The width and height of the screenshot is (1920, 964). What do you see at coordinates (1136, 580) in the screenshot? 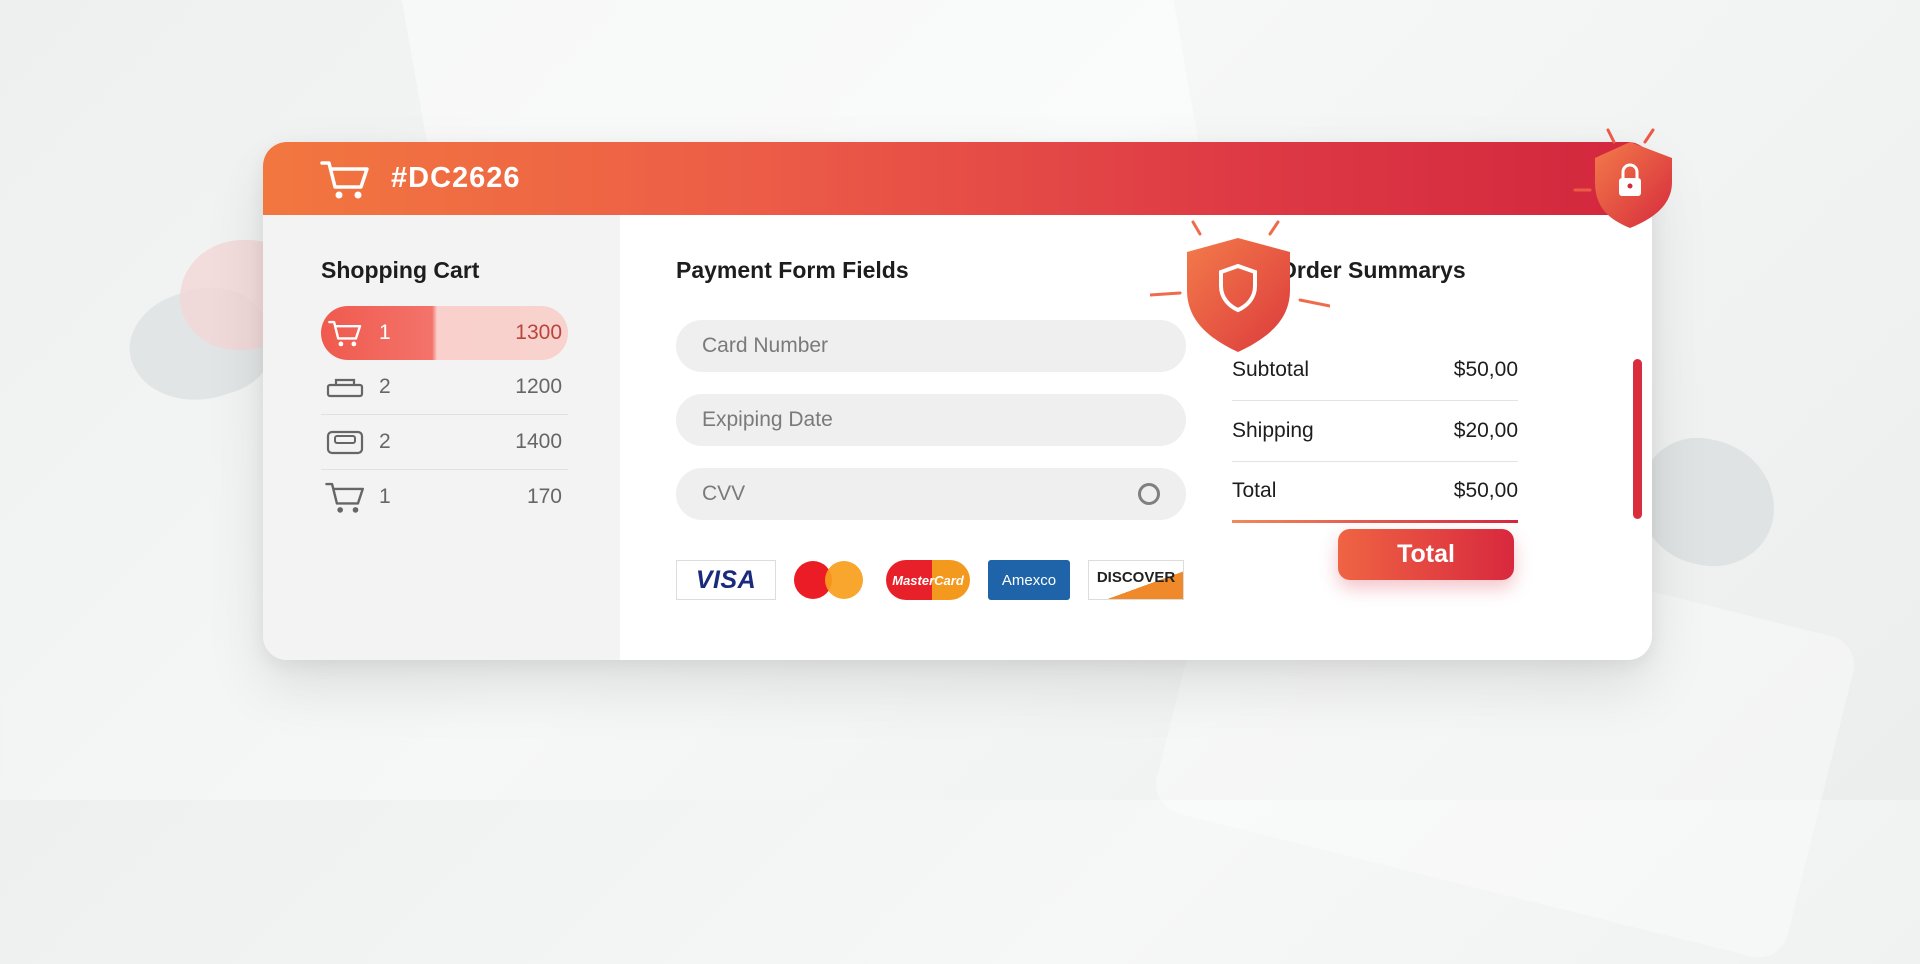
I see `discover-logo: DISCOVER` at bounding box center [1136, 580].